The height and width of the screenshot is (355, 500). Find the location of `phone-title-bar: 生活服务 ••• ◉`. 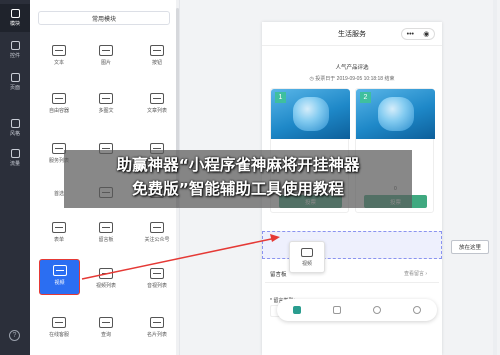

phone-title-bar: 生活服务 ••• ◉ is located at coordinates (352, 34).